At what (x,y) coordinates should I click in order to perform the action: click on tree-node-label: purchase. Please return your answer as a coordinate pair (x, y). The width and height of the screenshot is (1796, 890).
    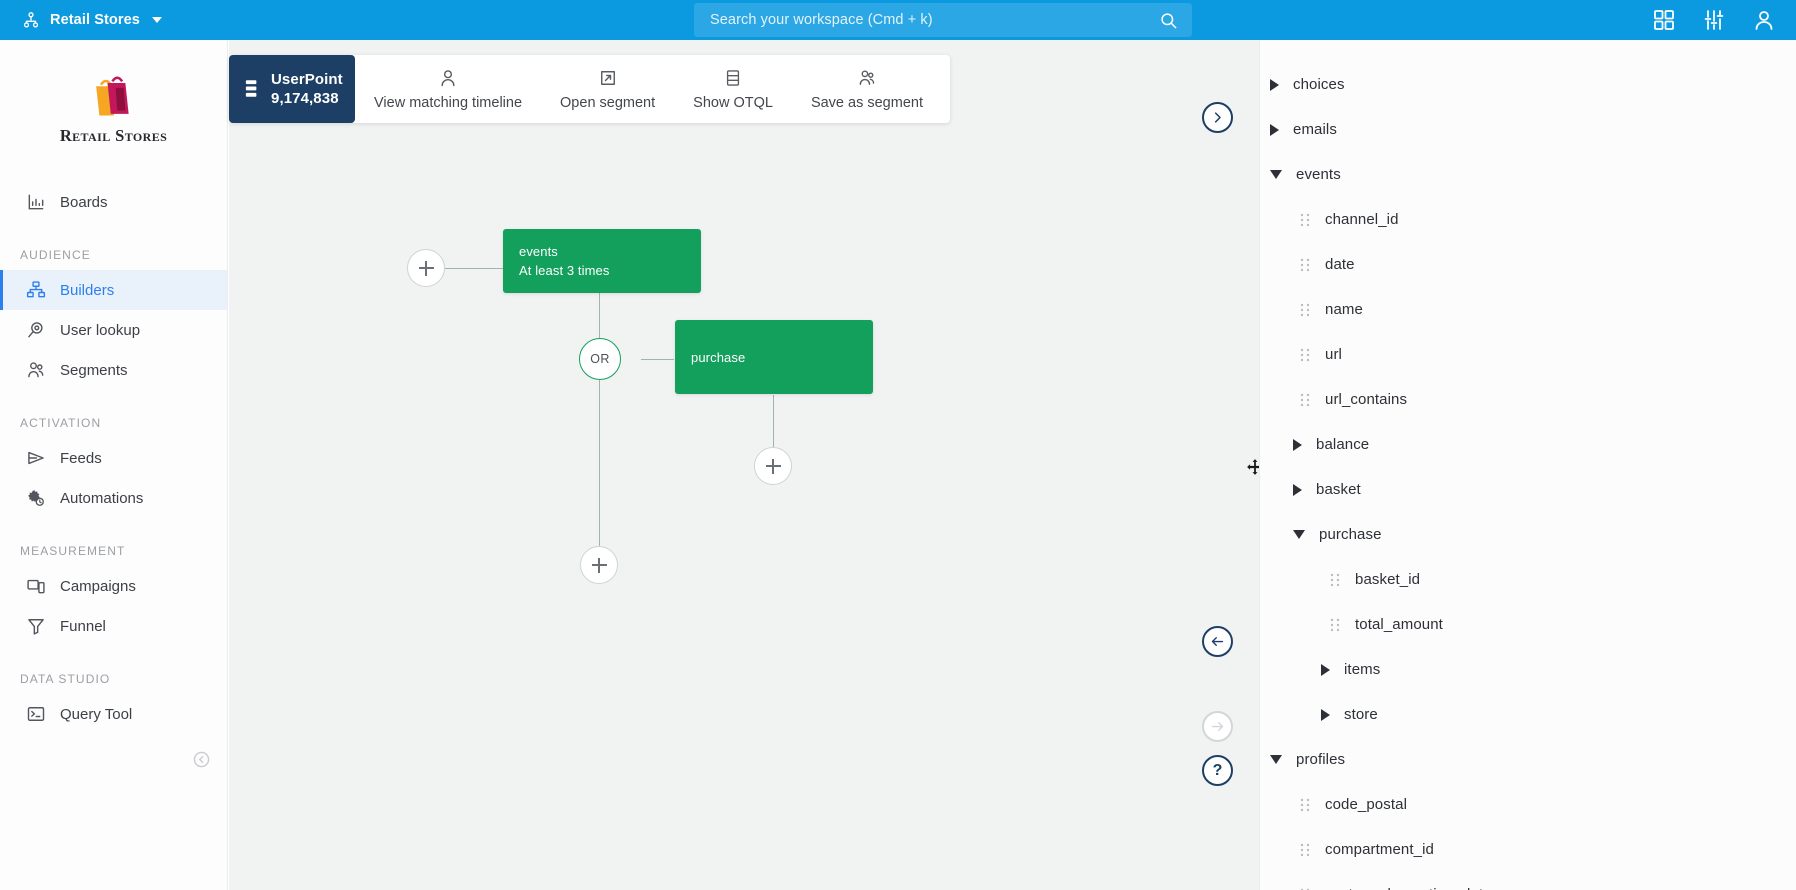
    Looking at the image, I should click on (1350, 534).